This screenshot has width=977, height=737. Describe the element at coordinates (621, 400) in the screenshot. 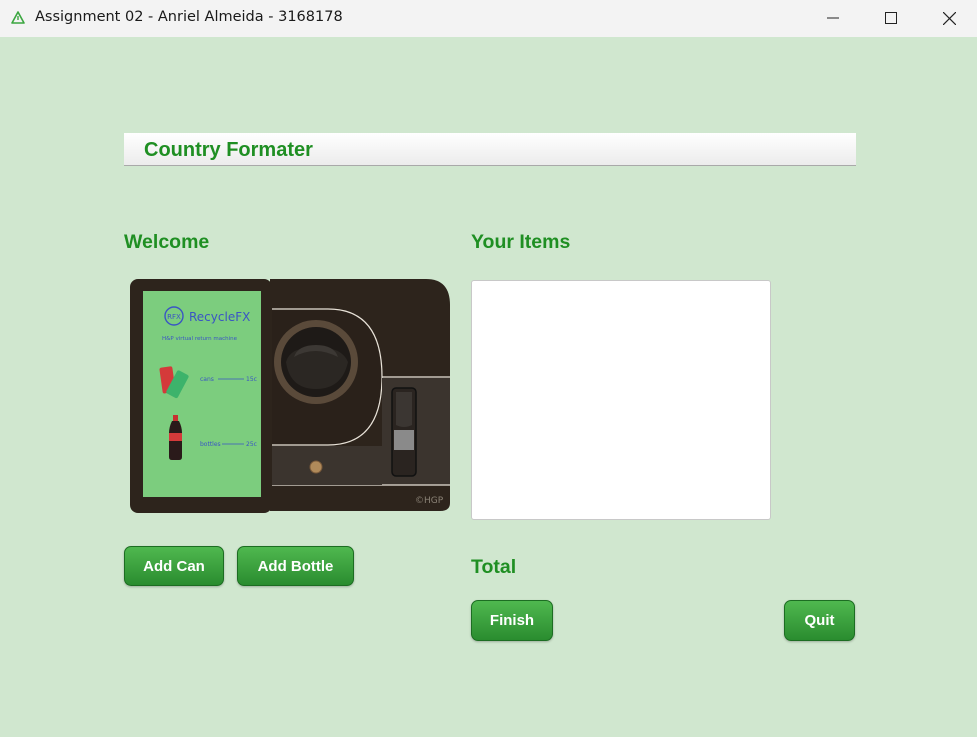

I see `items-list` at that location.